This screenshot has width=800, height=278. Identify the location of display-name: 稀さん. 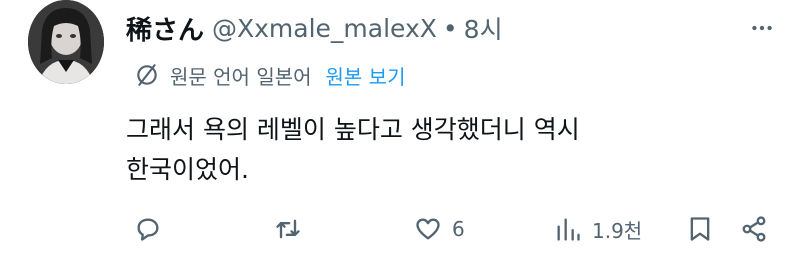
(165, 28).